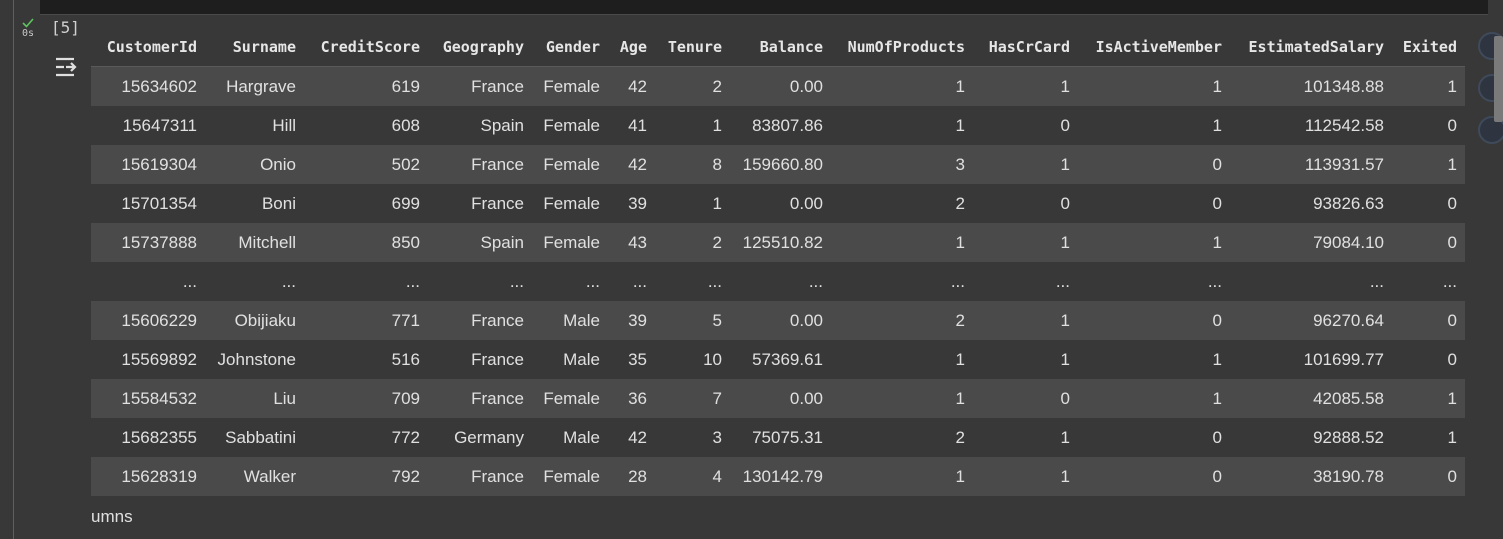 The image size is (1503, 539). I want to click on table-cell: 8, so click(692, 164).